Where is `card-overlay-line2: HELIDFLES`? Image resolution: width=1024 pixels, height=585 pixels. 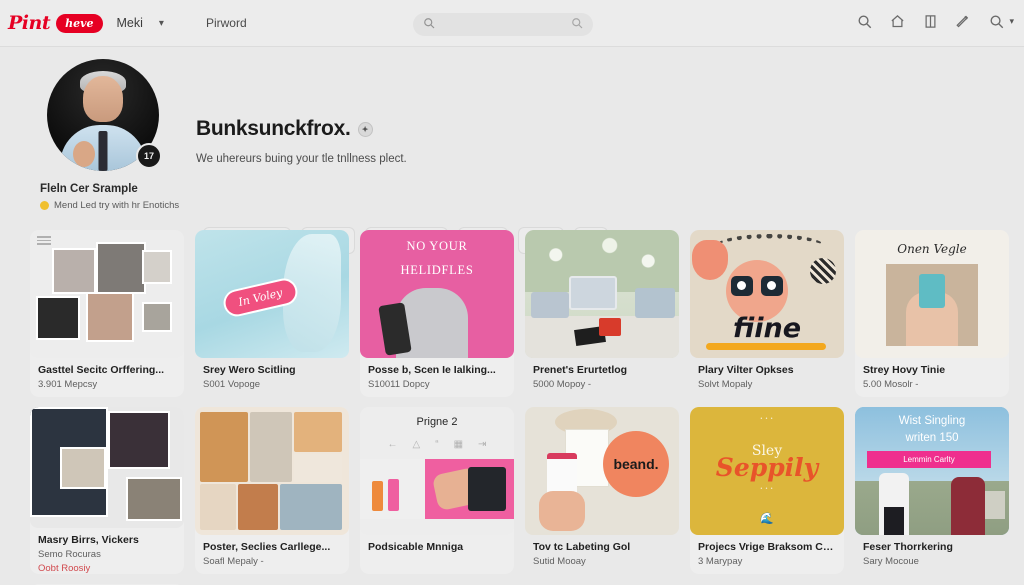 card-overlay-line2: HELIDFLES is located at coordinates (437, 270).